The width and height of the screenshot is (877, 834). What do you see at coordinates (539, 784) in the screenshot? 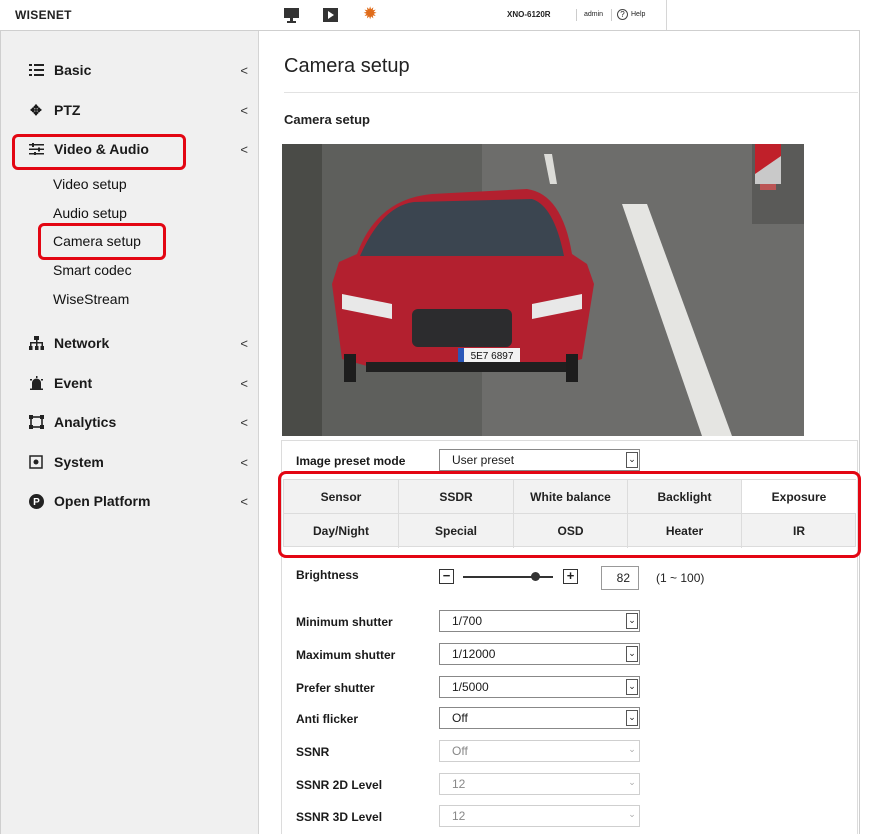
I see `ssnr-2d-level-select: 12 ⌄` at bounding box center [539, 784].